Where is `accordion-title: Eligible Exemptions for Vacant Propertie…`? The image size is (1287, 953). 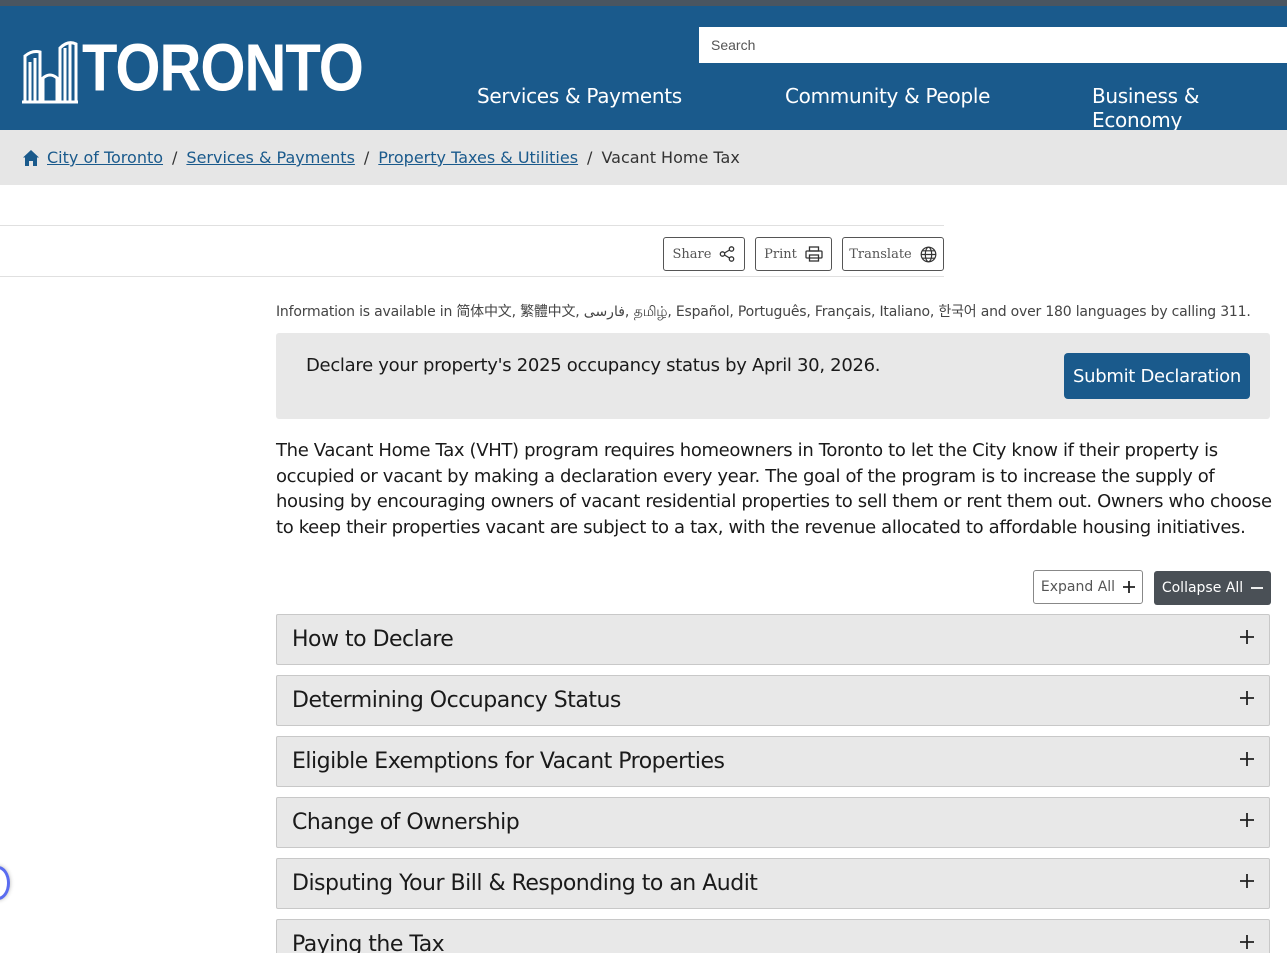
accordion-title: Eligible Exemptions for Vacant Propertie… is located at coordinates (508, 761).